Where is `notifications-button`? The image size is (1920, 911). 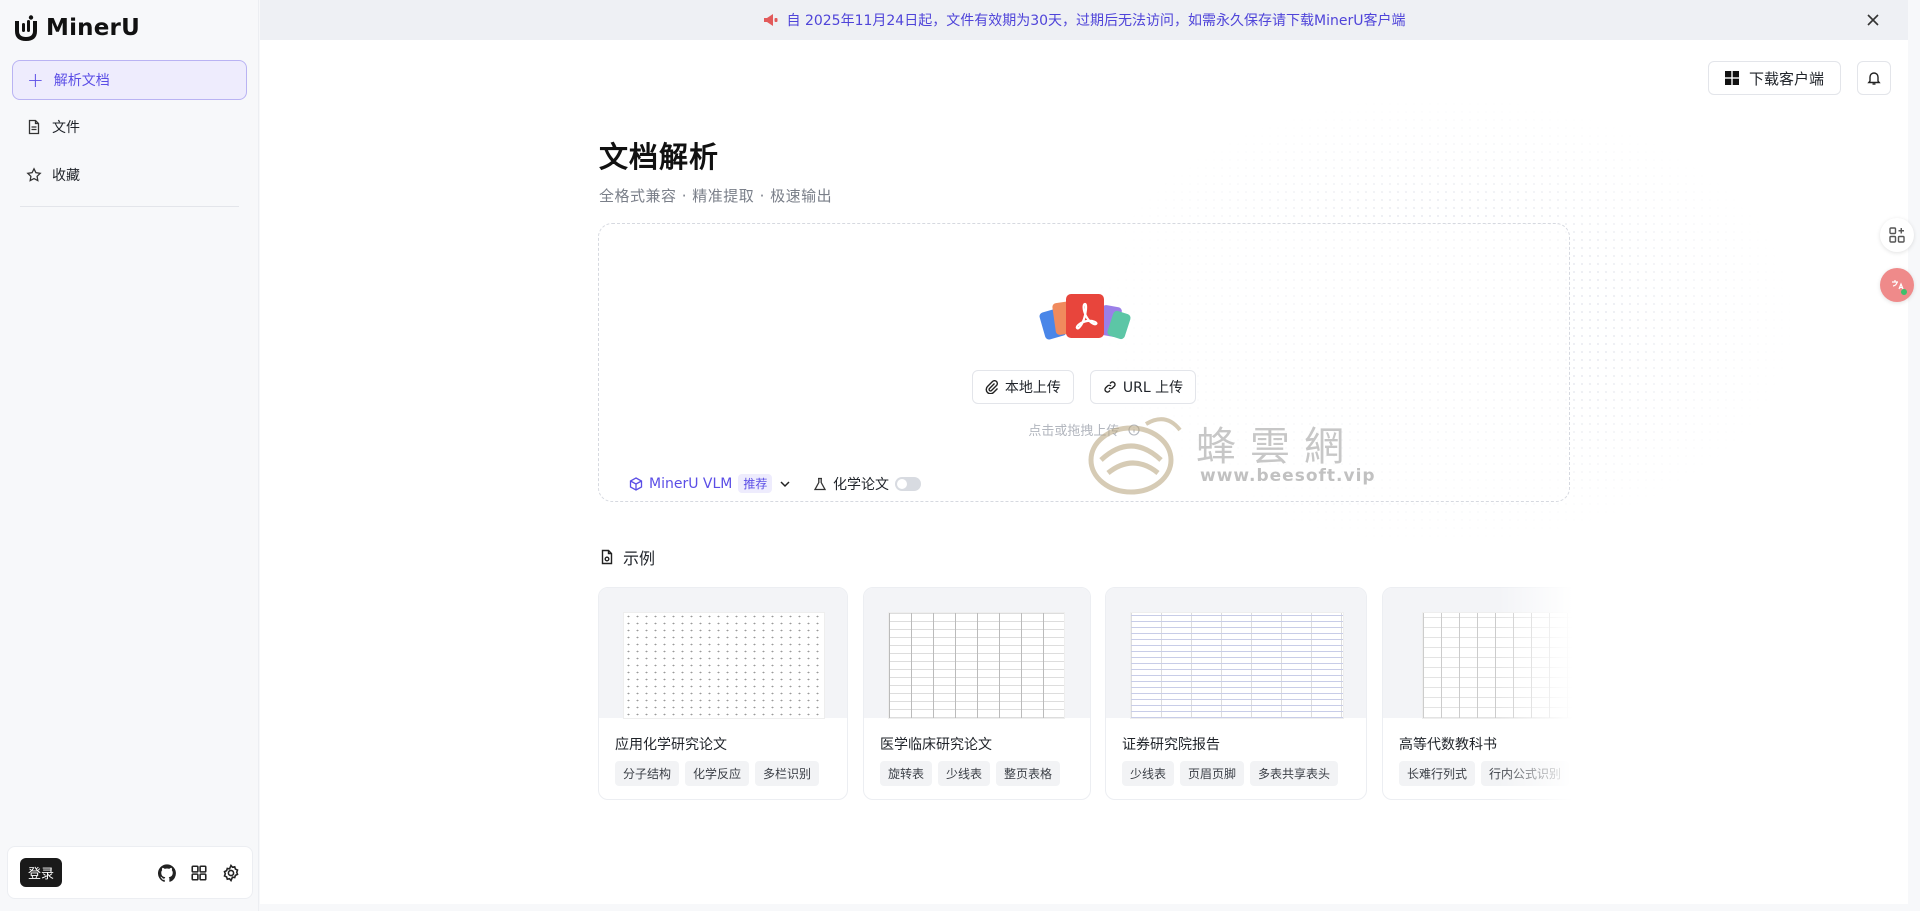 notifications-button is located at coordinates (1874, 78).